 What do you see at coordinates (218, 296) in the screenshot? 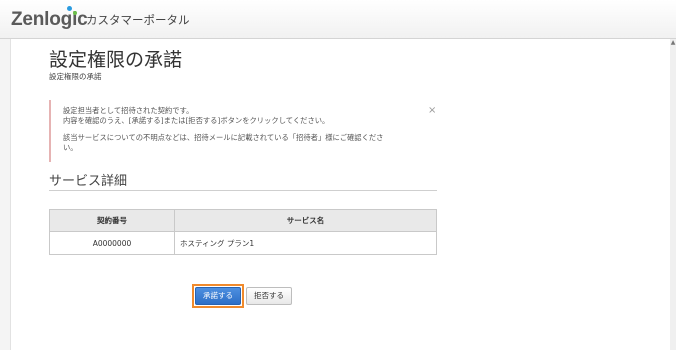
I see `accept-button: 承諾する` at bounding box center [218, 296].